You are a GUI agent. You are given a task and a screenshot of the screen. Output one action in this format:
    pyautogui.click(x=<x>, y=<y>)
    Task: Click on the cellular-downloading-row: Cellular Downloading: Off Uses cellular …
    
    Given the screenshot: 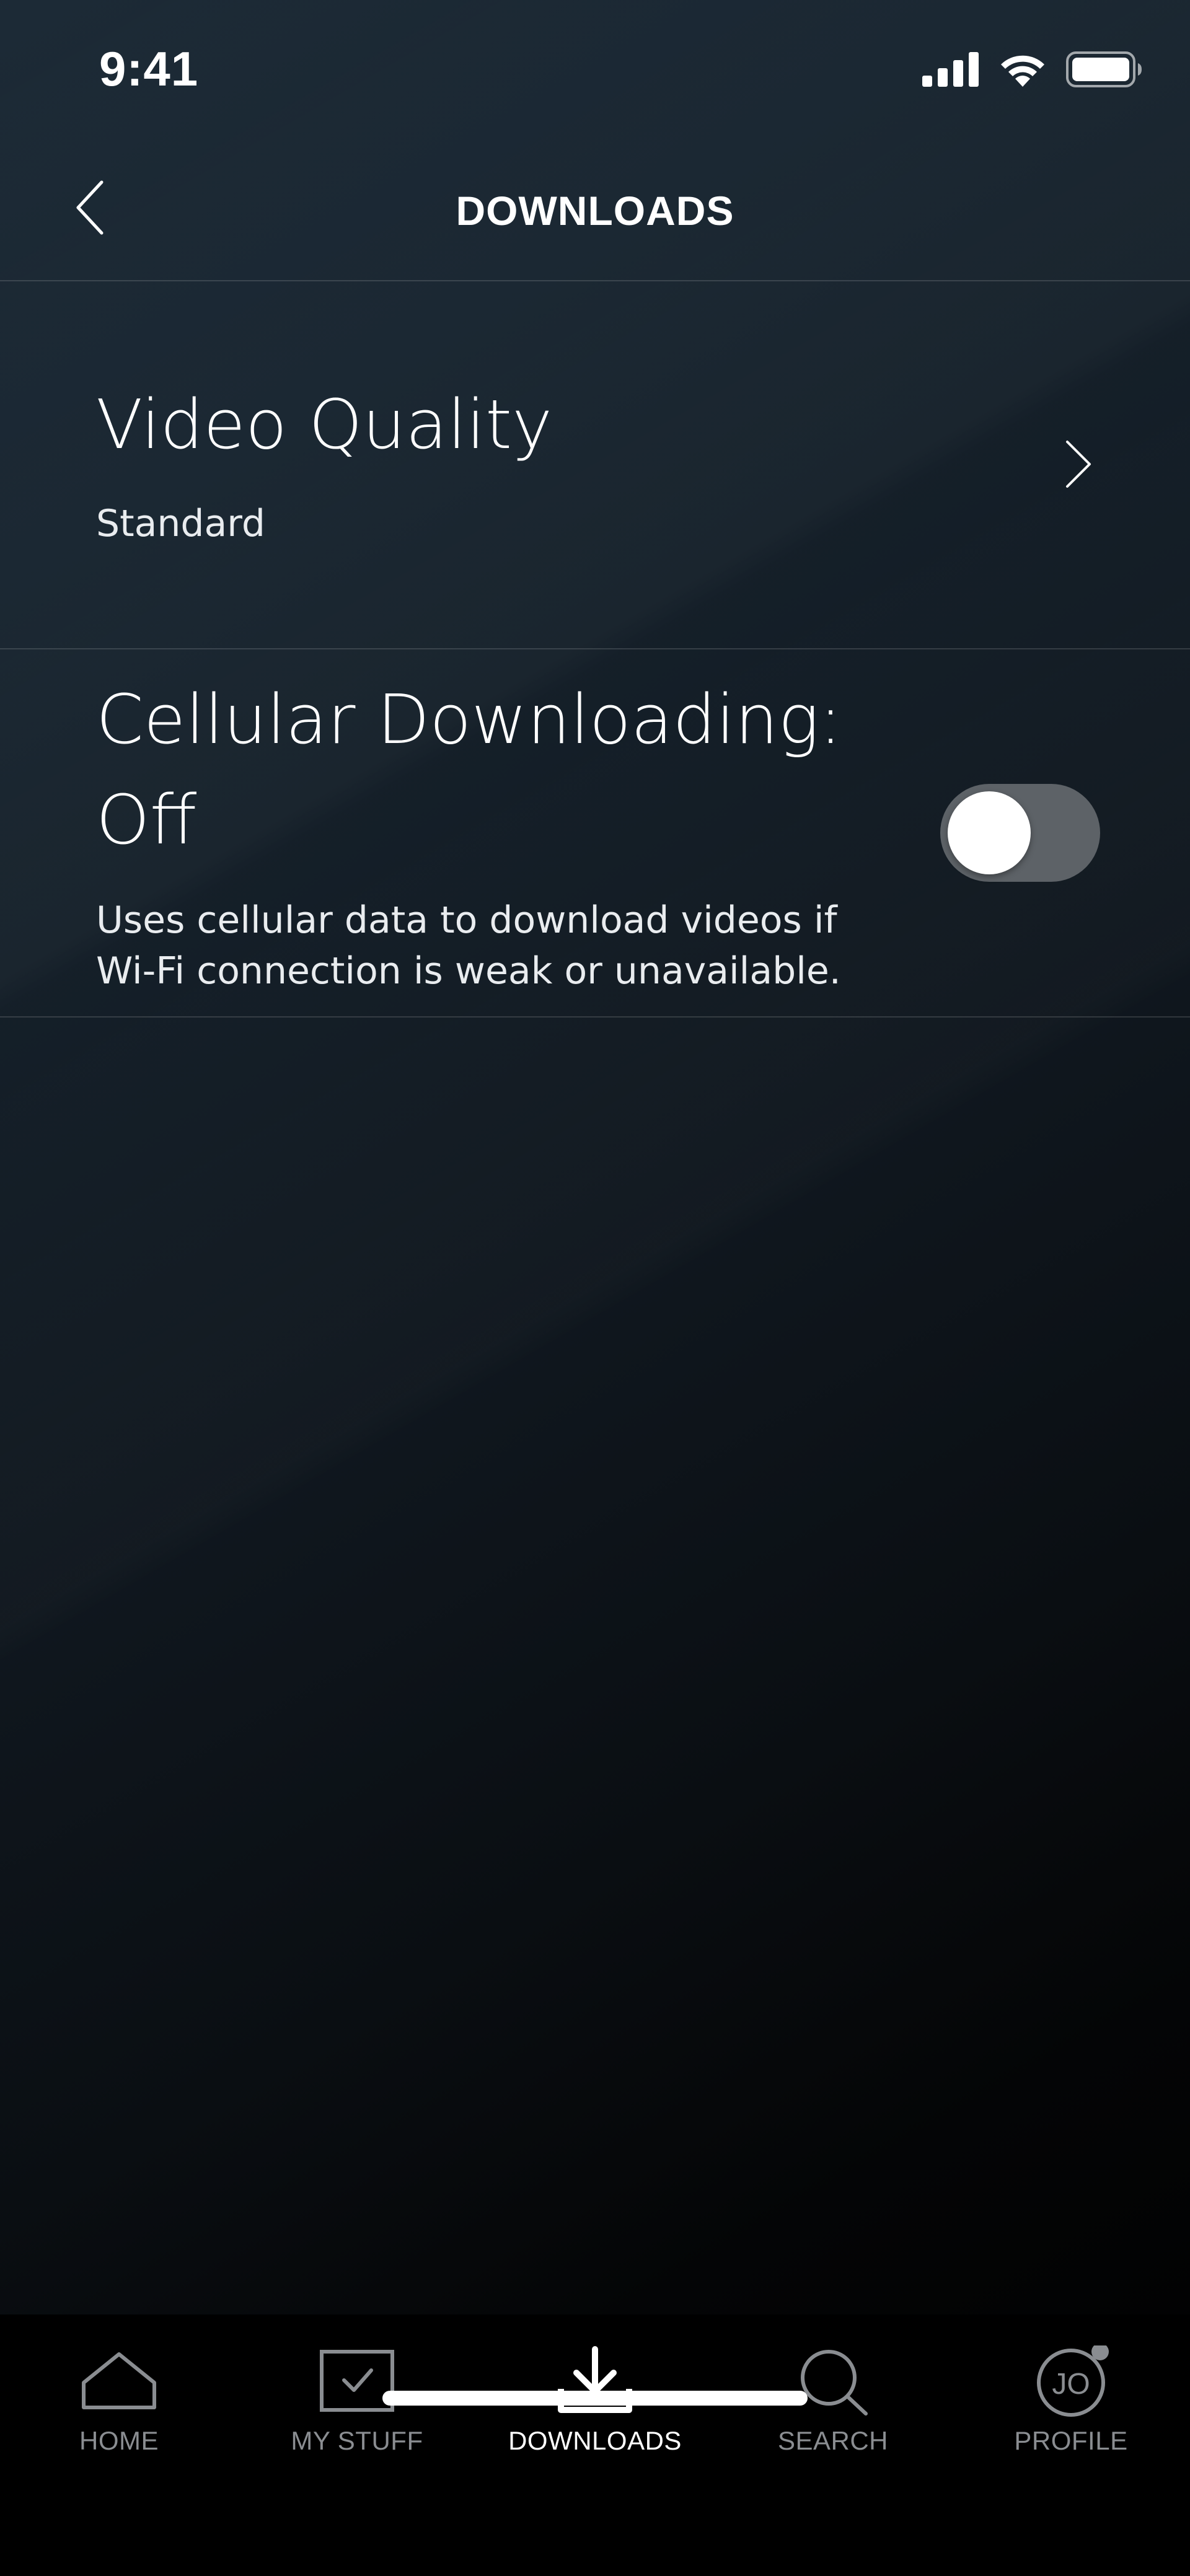 What is the action you would take?
    pyautogui.click(x=595, y=834)
    